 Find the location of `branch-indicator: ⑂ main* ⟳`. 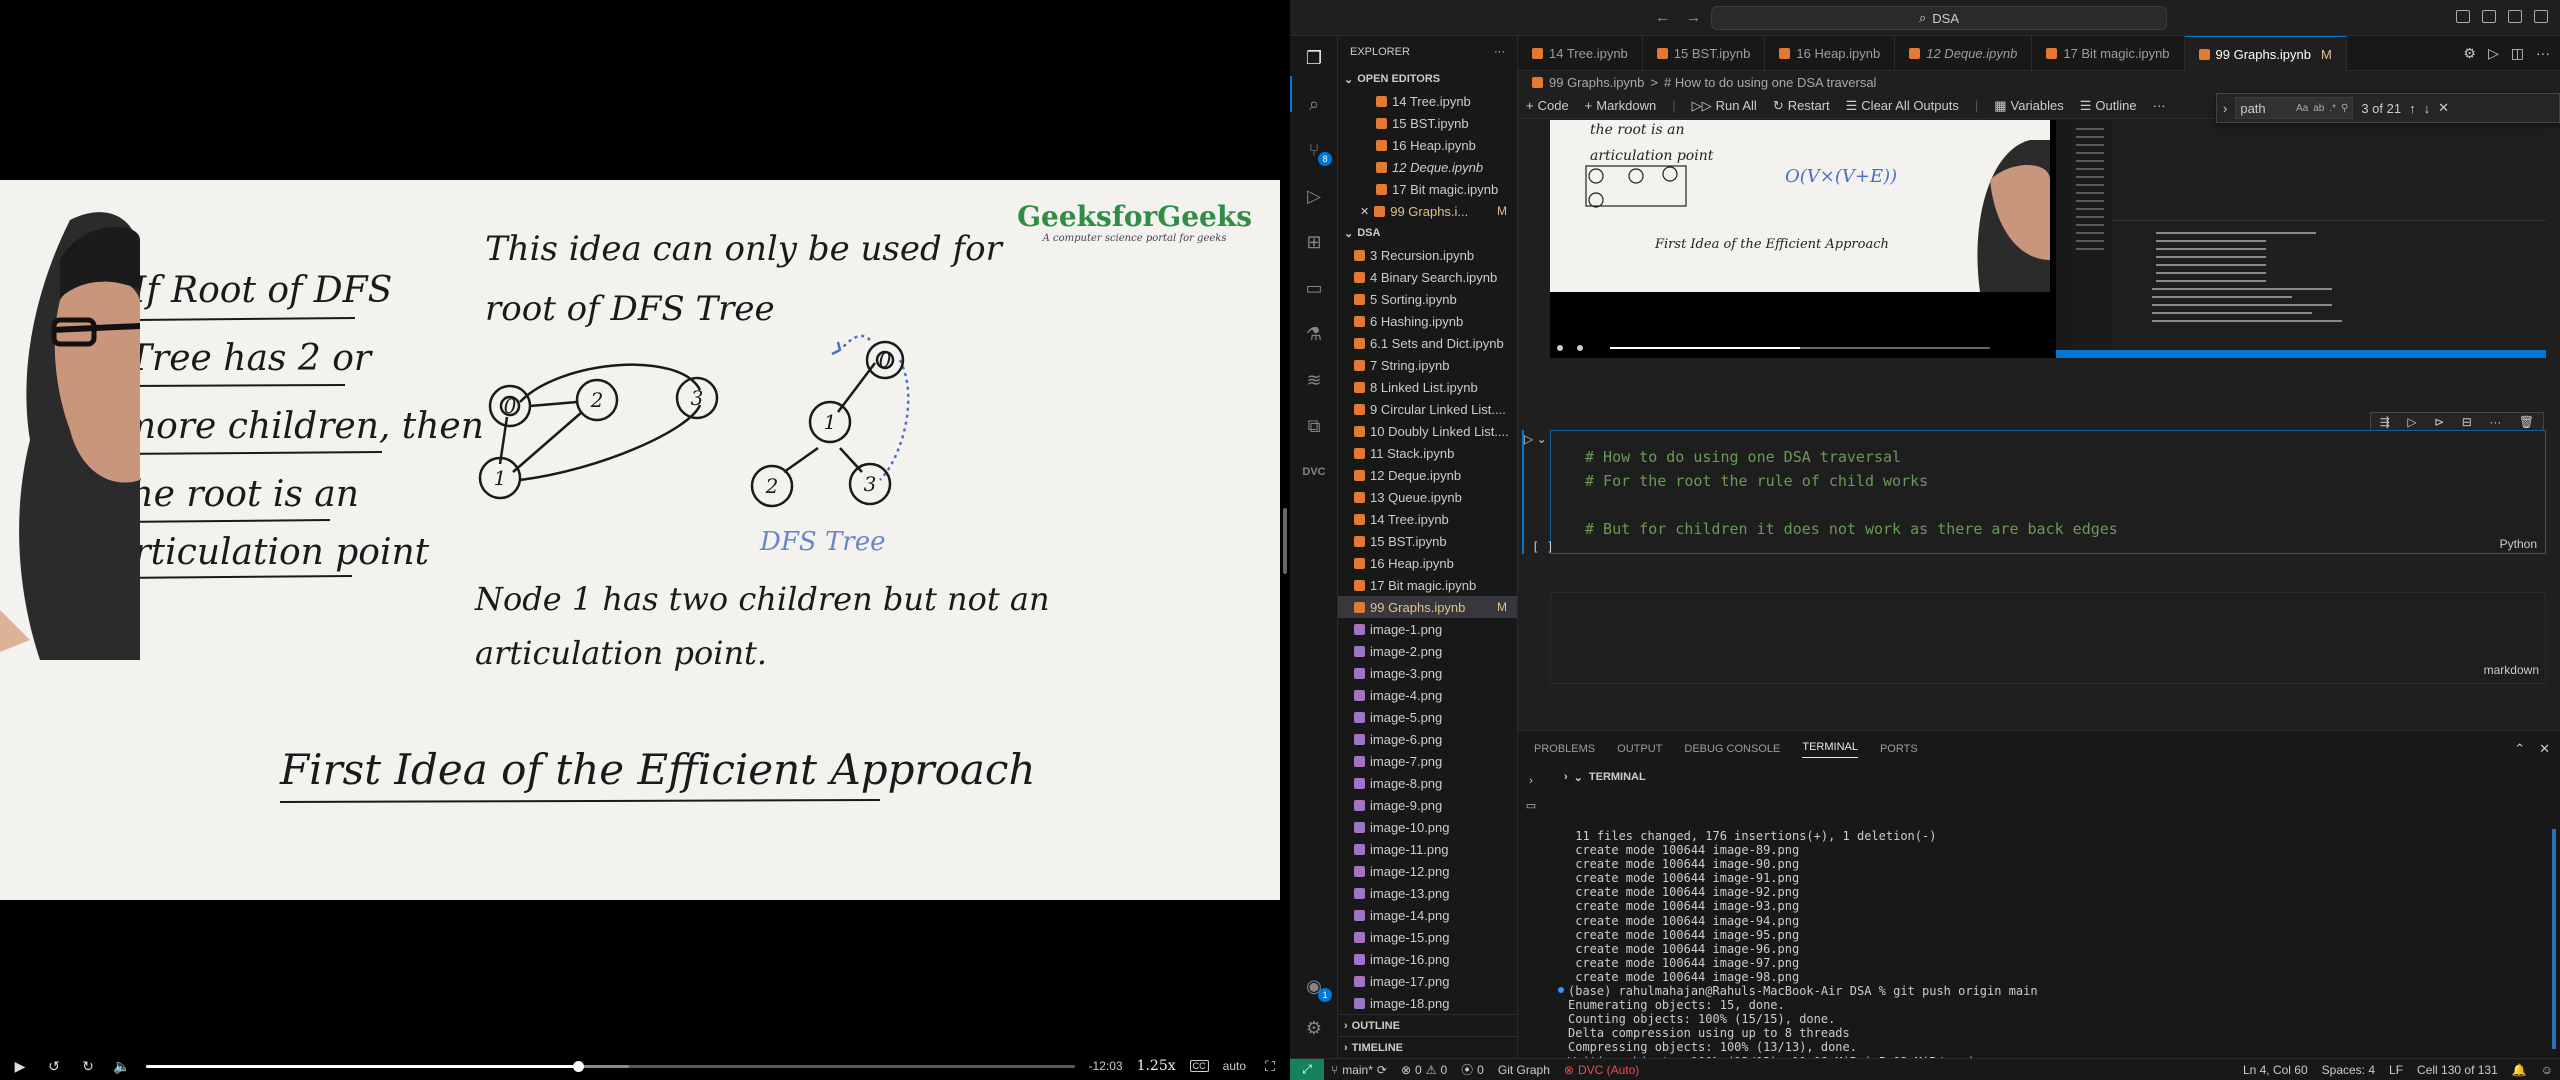

branch-indicator: ⑂ main* ⟳ is located at coordinates (1359, 1070).